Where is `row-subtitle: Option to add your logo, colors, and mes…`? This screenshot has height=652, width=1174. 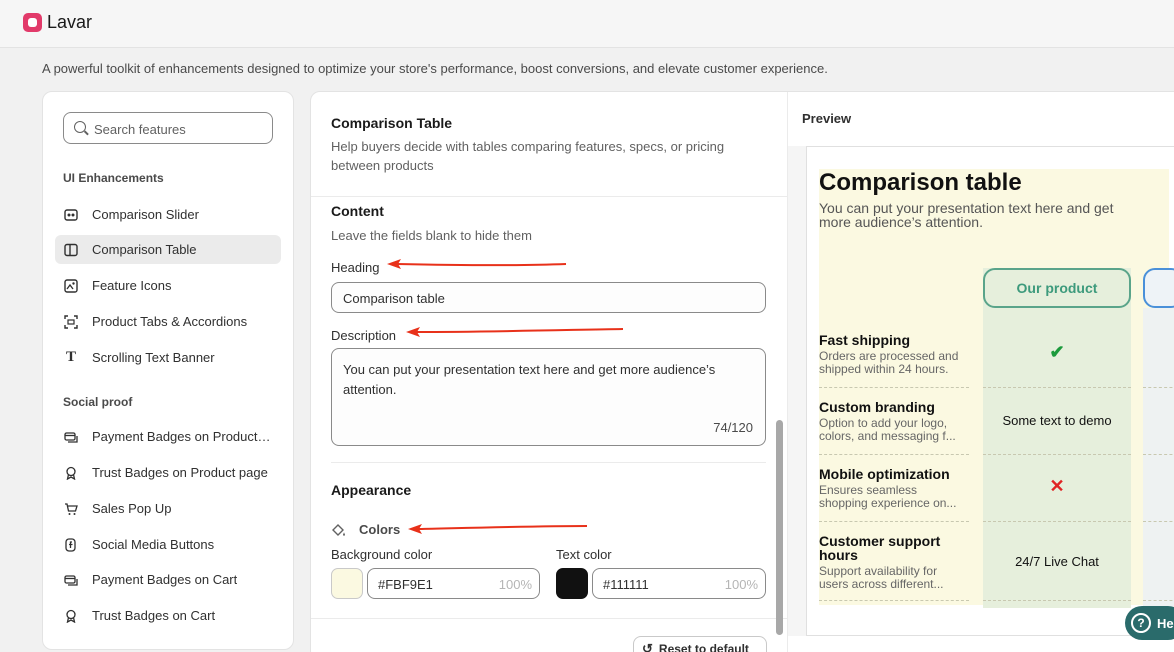 row-subtitle: Option to add your logo, colors, and mes… is located at coordinates (887, 429).